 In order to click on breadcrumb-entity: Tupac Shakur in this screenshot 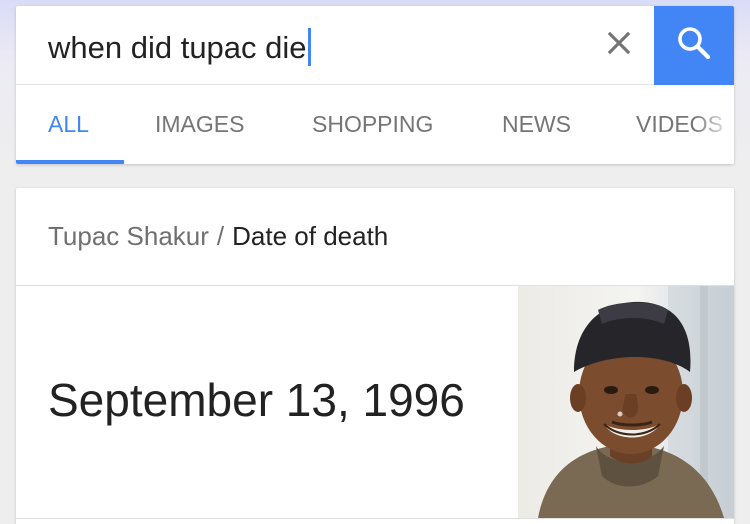, I will do `click(128, 236)`.